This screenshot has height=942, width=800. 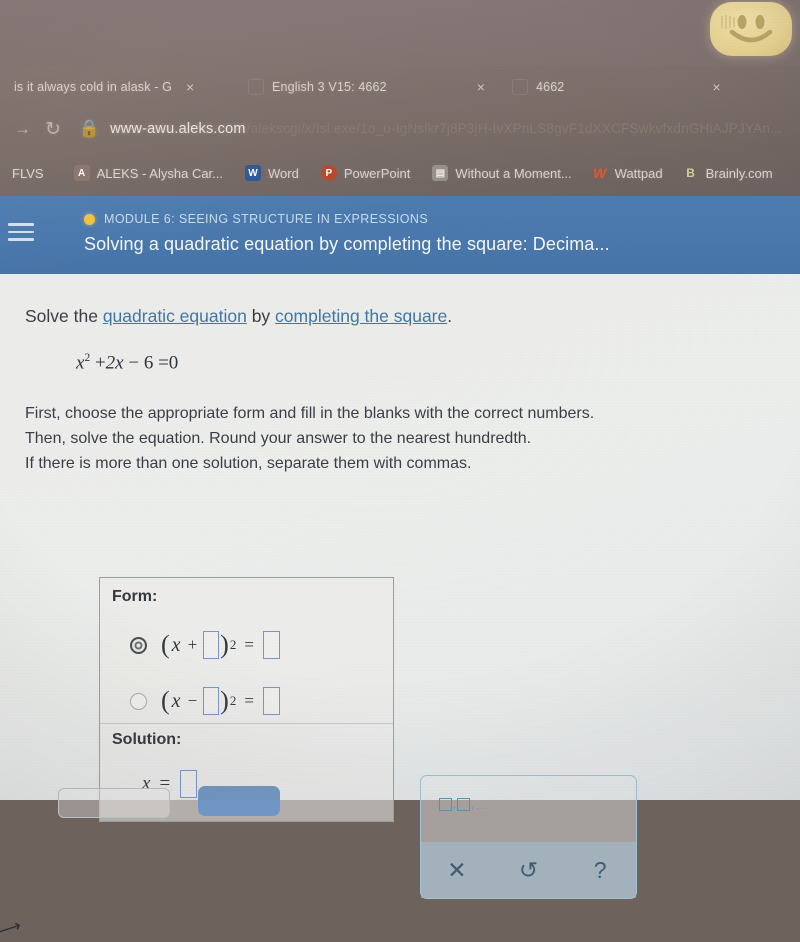 What do you see at coordinates (440, 173) in the screenshot?
I see `document-icon: ▤` at bounding box center [440, 173].